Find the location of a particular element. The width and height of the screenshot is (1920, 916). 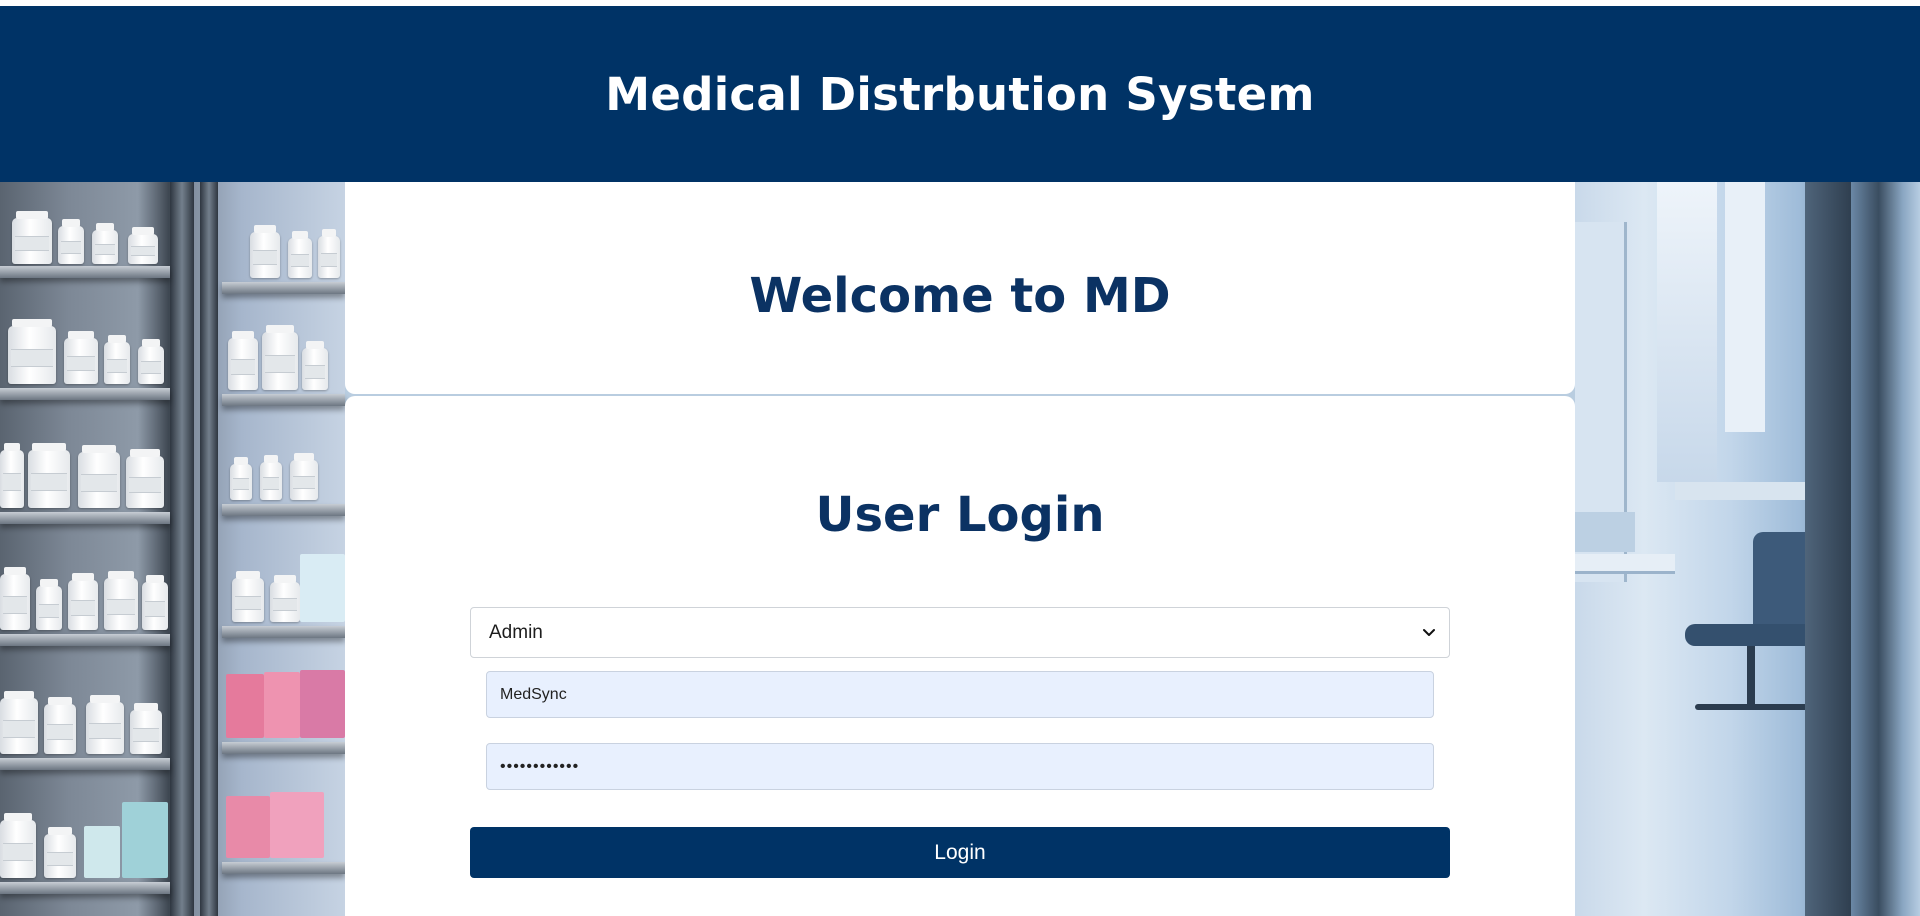

username-value: MedSync is located at coordinates (533, 694).